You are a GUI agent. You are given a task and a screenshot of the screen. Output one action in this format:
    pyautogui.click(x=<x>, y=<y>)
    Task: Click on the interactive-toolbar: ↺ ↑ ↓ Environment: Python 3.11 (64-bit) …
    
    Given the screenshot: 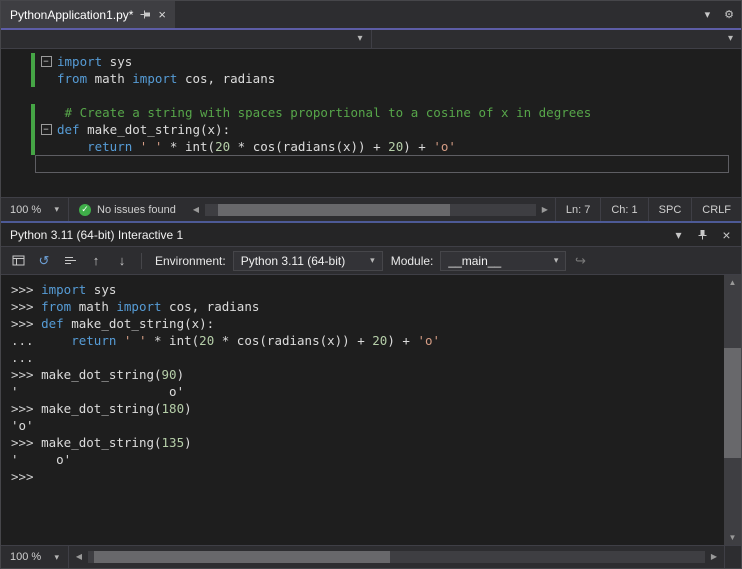 What is the action you would take?
    pyautogui.click(x=371, y=261)
    